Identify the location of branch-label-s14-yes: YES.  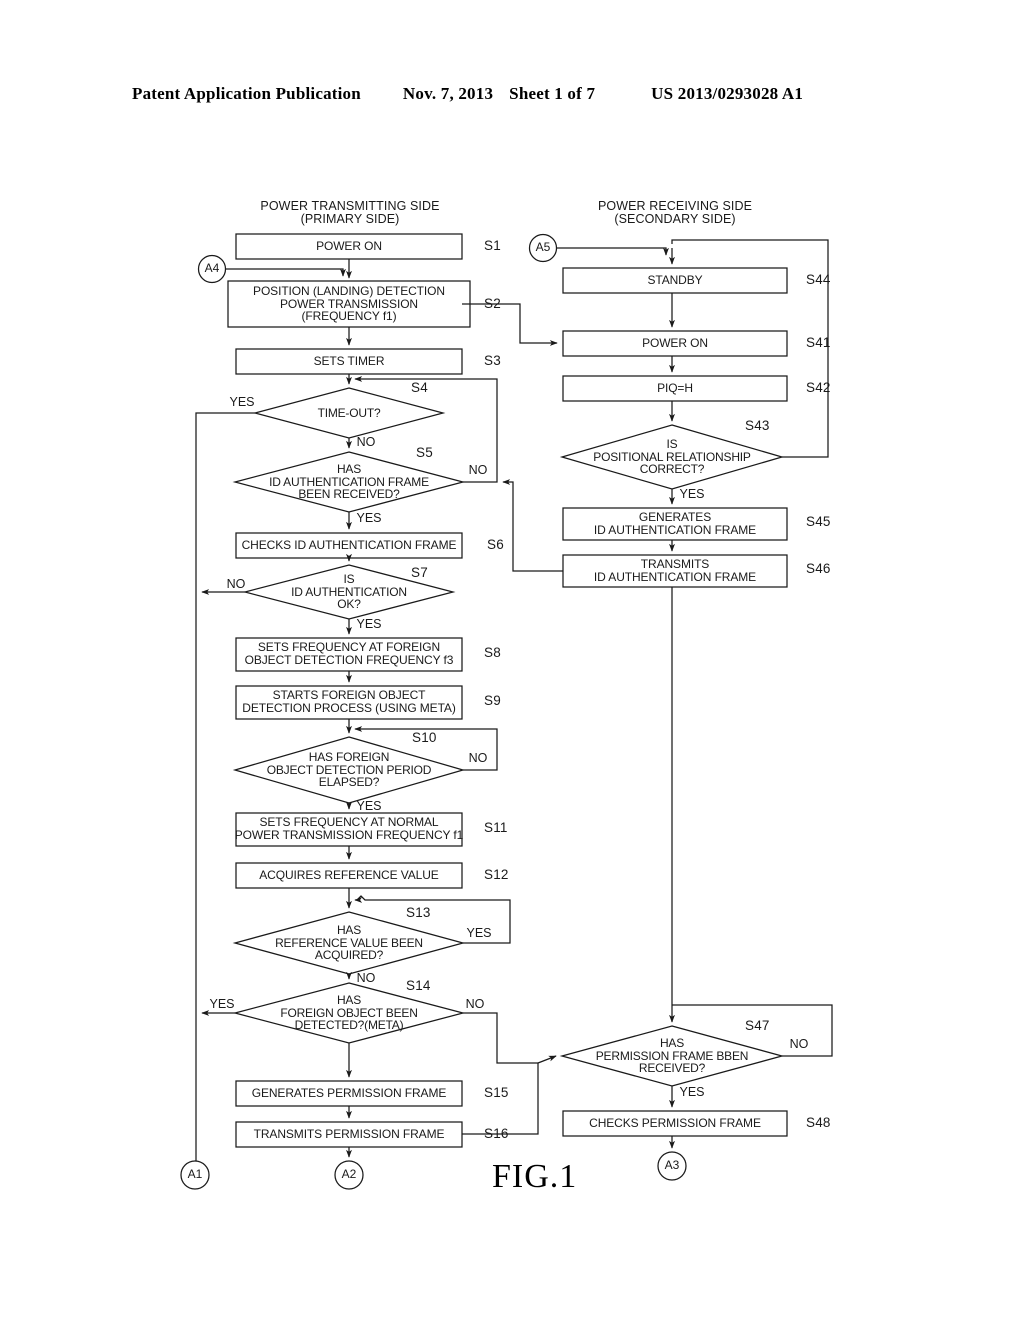
(222, 1004).